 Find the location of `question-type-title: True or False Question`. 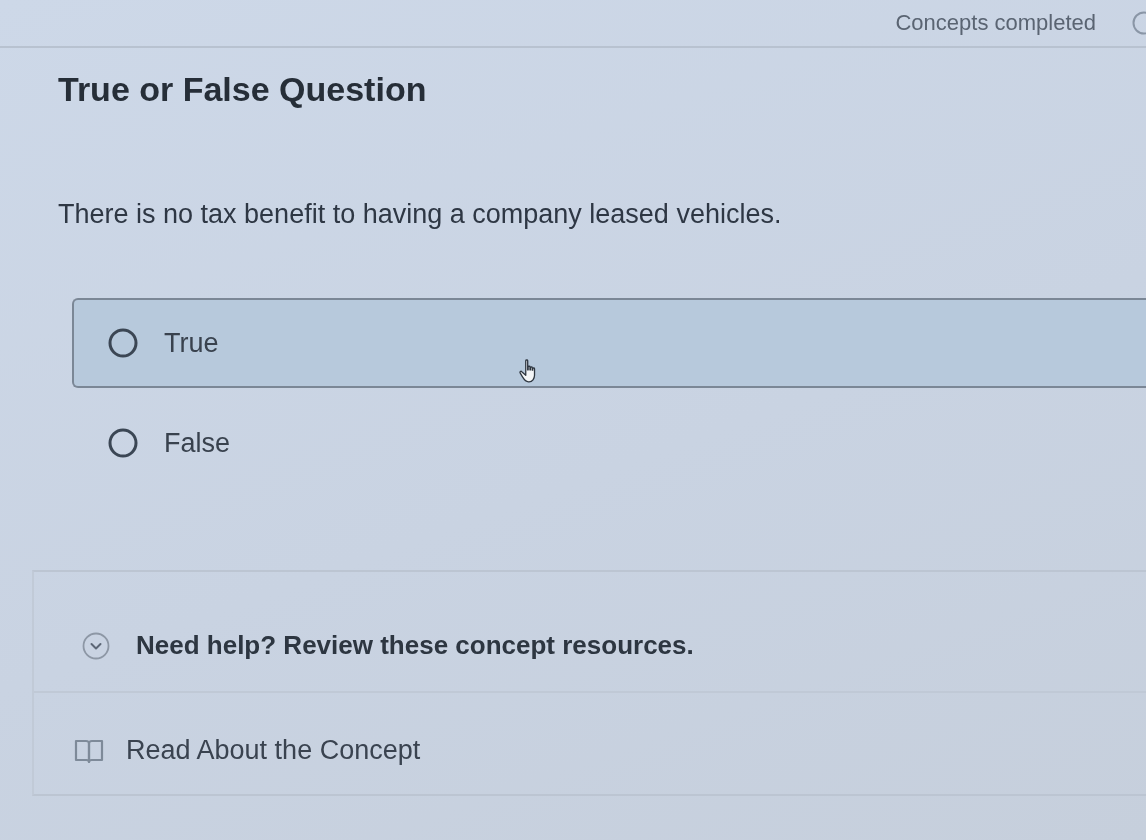

question-type-title: True or False Question is located at coordinates (243, 89).